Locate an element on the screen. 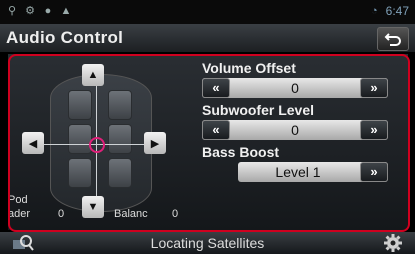 The height and width of the screenshot is (254, 415). balance-value: 0 is located at coordinates (175, 214).